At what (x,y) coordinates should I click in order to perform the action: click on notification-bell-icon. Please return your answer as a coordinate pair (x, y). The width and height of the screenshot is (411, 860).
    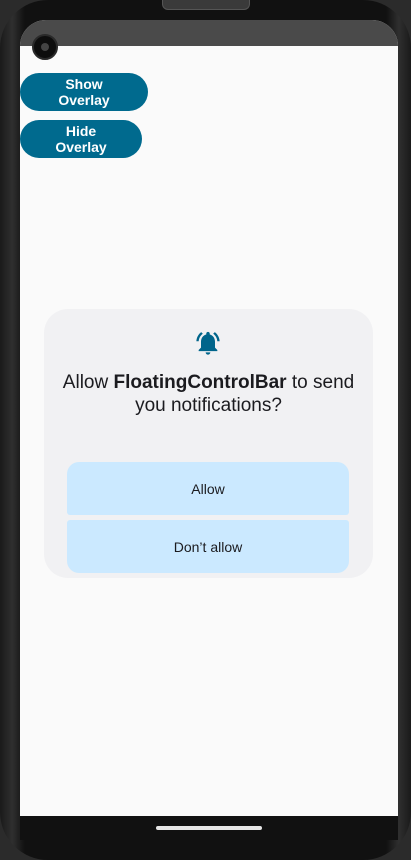
    Looking at the image, I should click on (208, 343).